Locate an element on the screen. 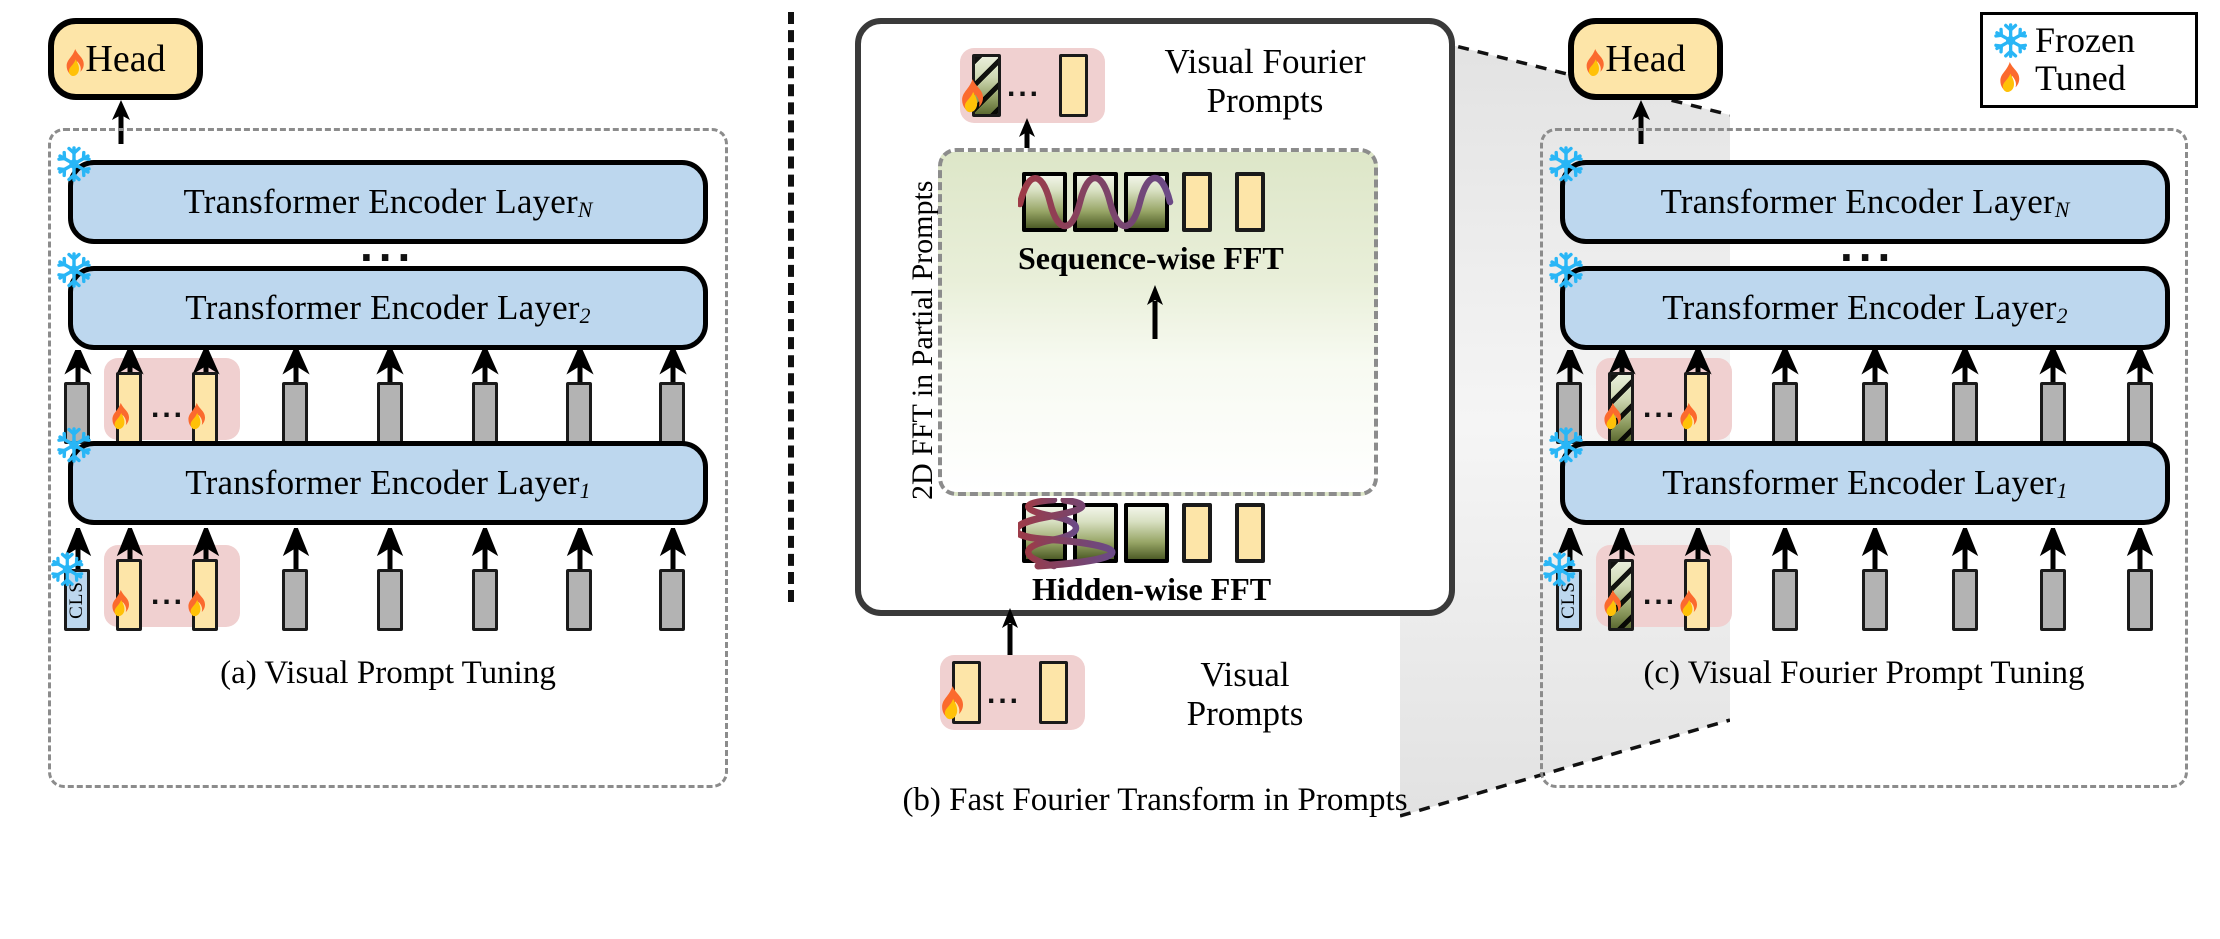 The width and height of the screenshot is (2220, 939). panel-a-head-flame-icon is located at coordinates (75, 62).